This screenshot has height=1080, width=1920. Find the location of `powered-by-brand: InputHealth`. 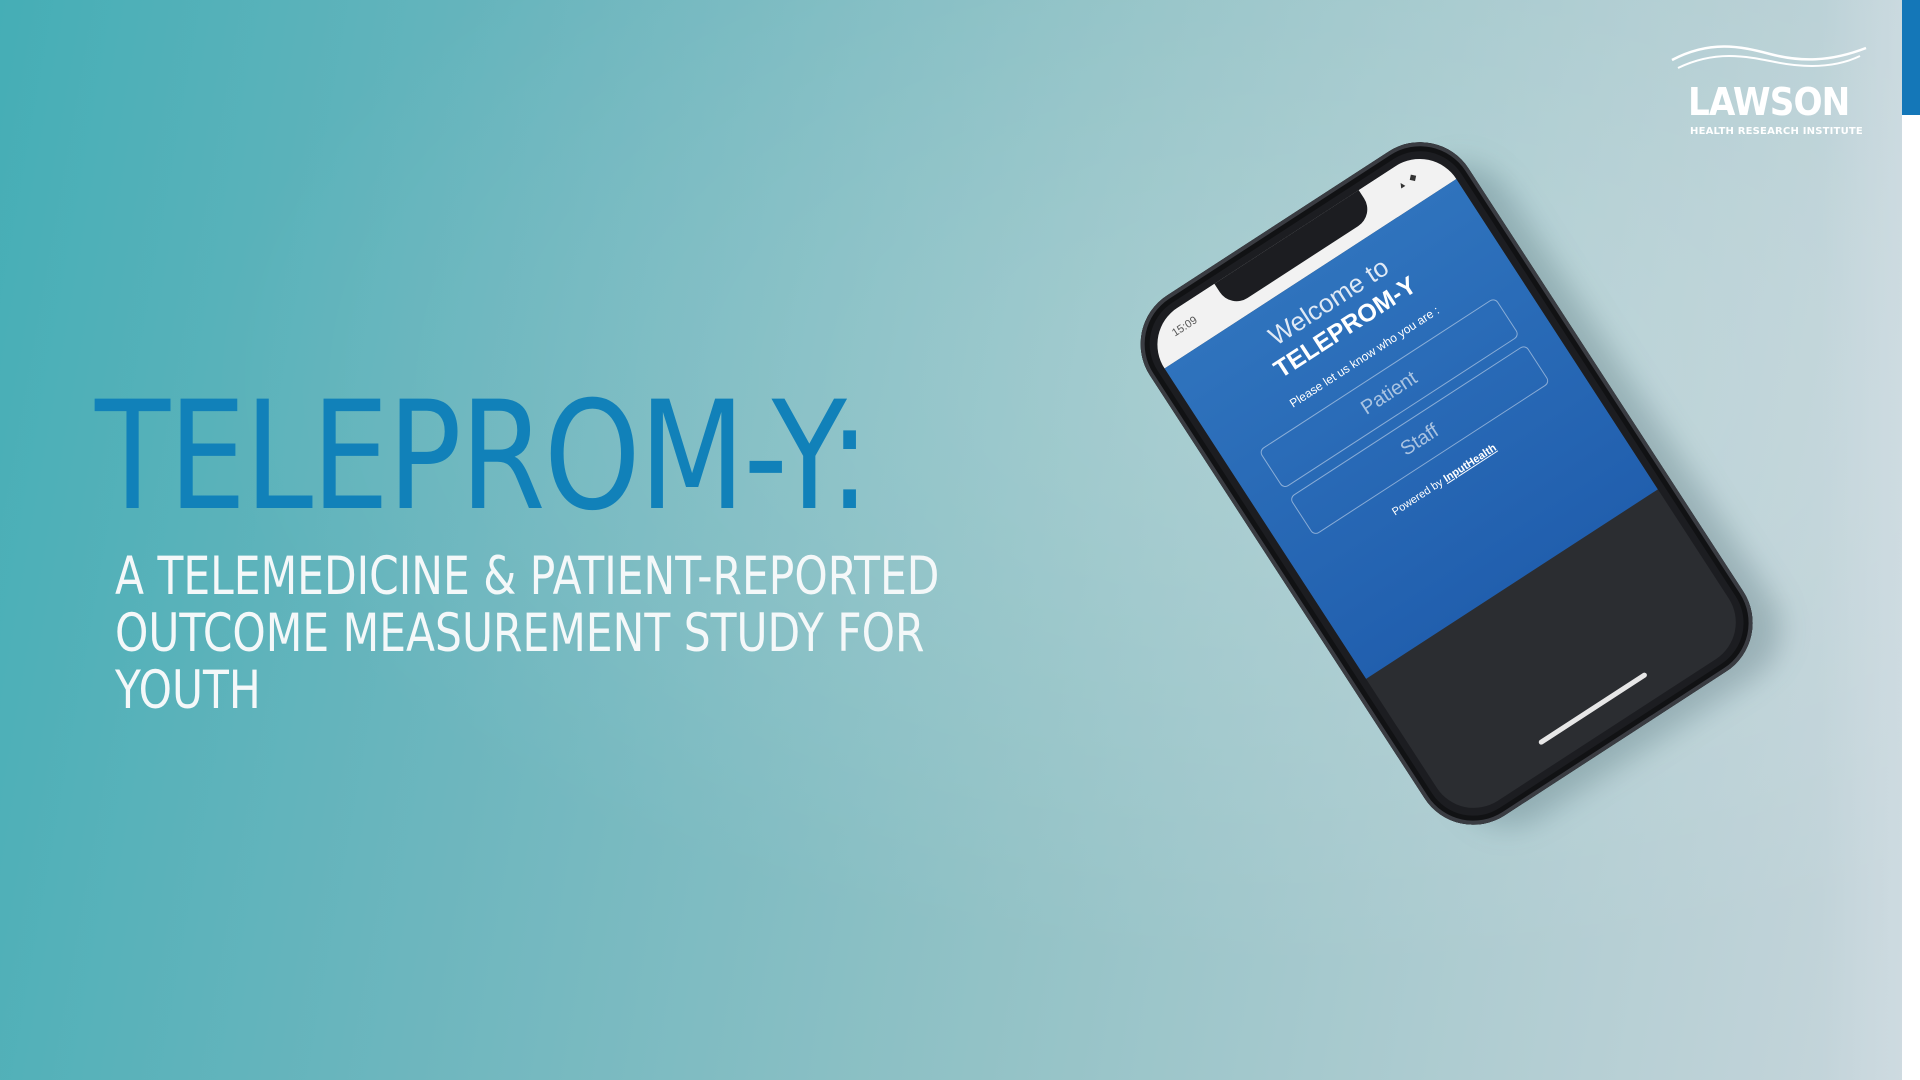

powered-by-brand: InputHealth is located at coordinates (1470, 463).